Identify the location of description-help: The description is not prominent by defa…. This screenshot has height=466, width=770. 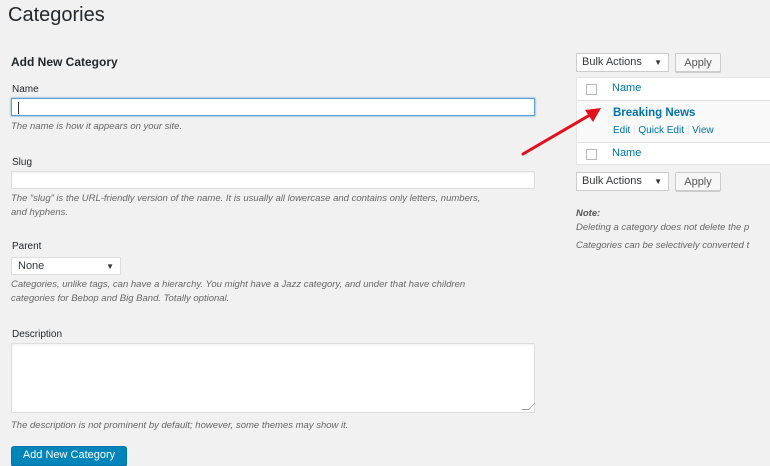
(180, 425).